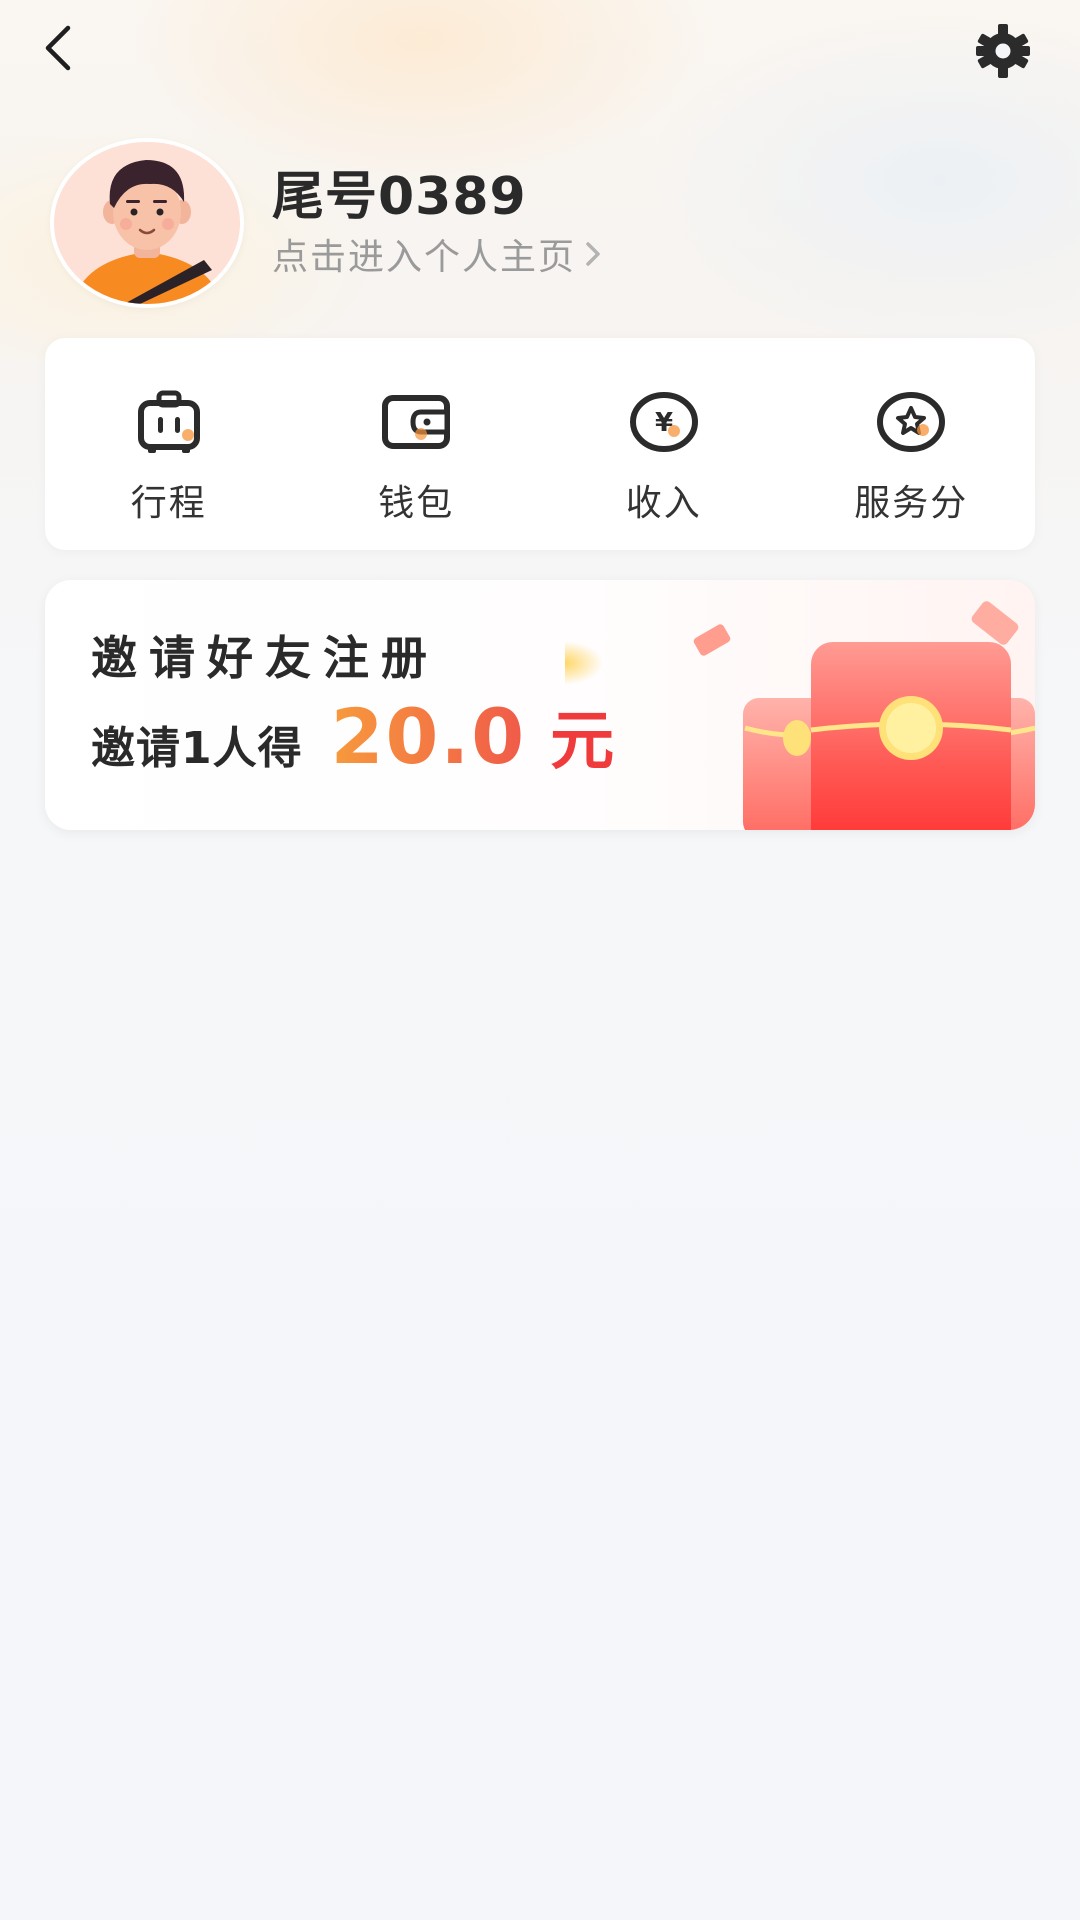 This screenshot has height=1920, width=1080. What do you see at coordinates (416, 422) in the screenshot?
I see `wallet-icon` at bounding box center [416, 422].